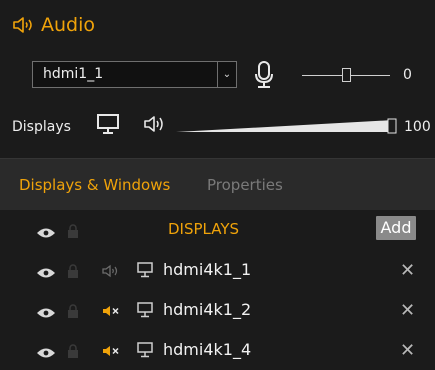 The width and height of the screenshot is (435, 370). Describe the element at coordinates (417, 127) in the screenshot. I see `displays-volume-value: 100` at that location.